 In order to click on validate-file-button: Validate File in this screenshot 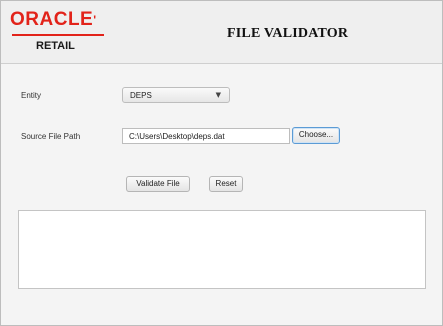, I will do `click(158, 184)`.